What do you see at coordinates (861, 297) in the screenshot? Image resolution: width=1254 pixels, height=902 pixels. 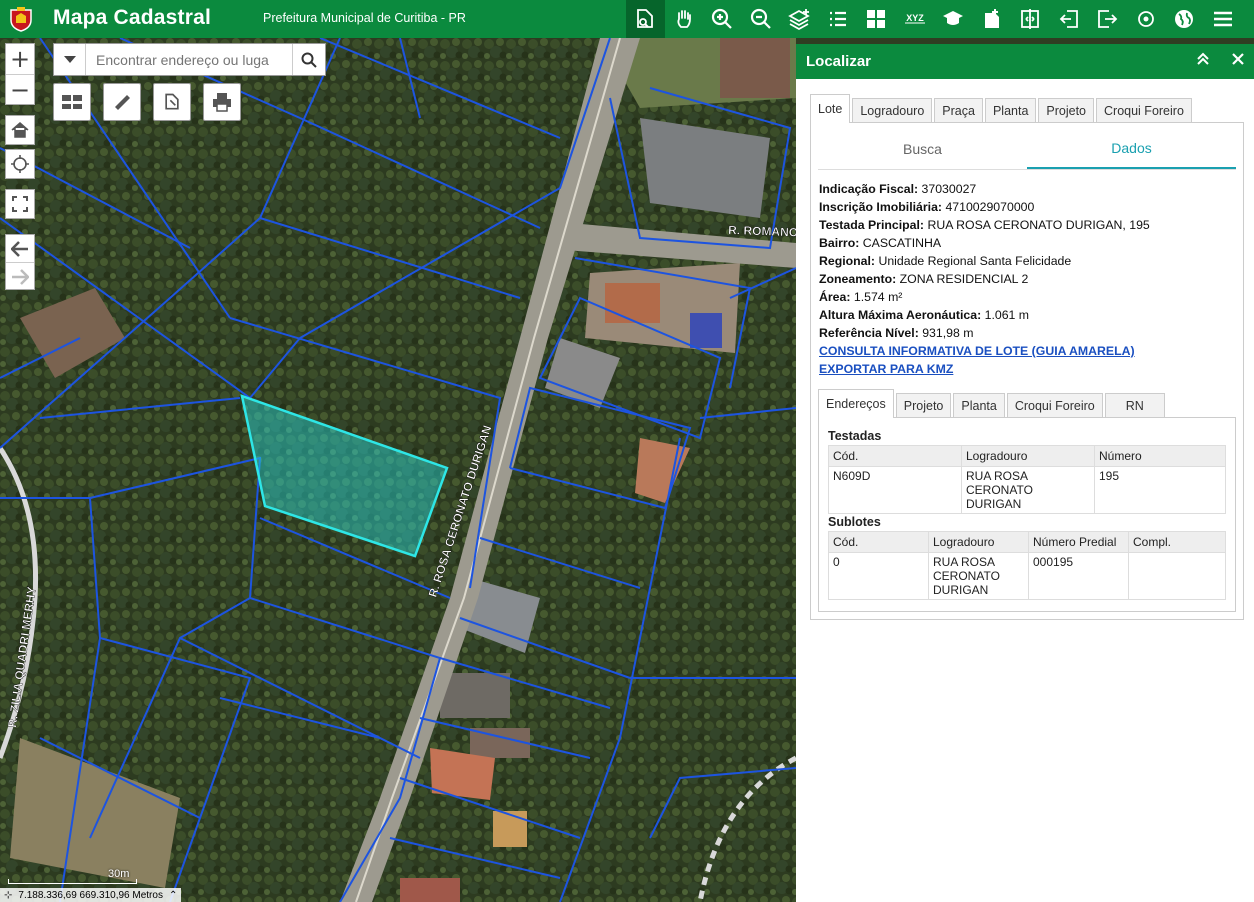 I see `field-area: Área: 1.574 m²` at bounding box center [861, 297].